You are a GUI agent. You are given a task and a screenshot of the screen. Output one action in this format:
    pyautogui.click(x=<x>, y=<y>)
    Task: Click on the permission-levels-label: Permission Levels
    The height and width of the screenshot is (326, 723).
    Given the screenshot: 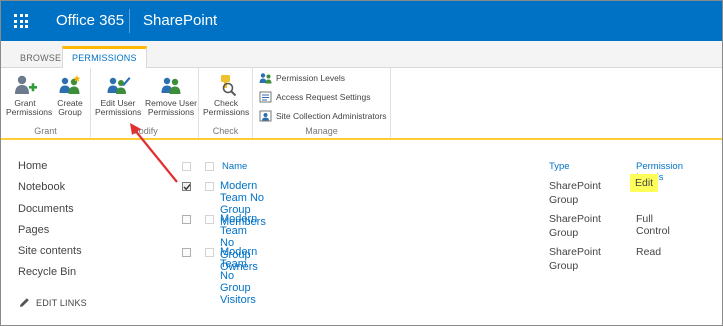 What is the action you would take?
    pyautogui.click(x=310, y=78)
    